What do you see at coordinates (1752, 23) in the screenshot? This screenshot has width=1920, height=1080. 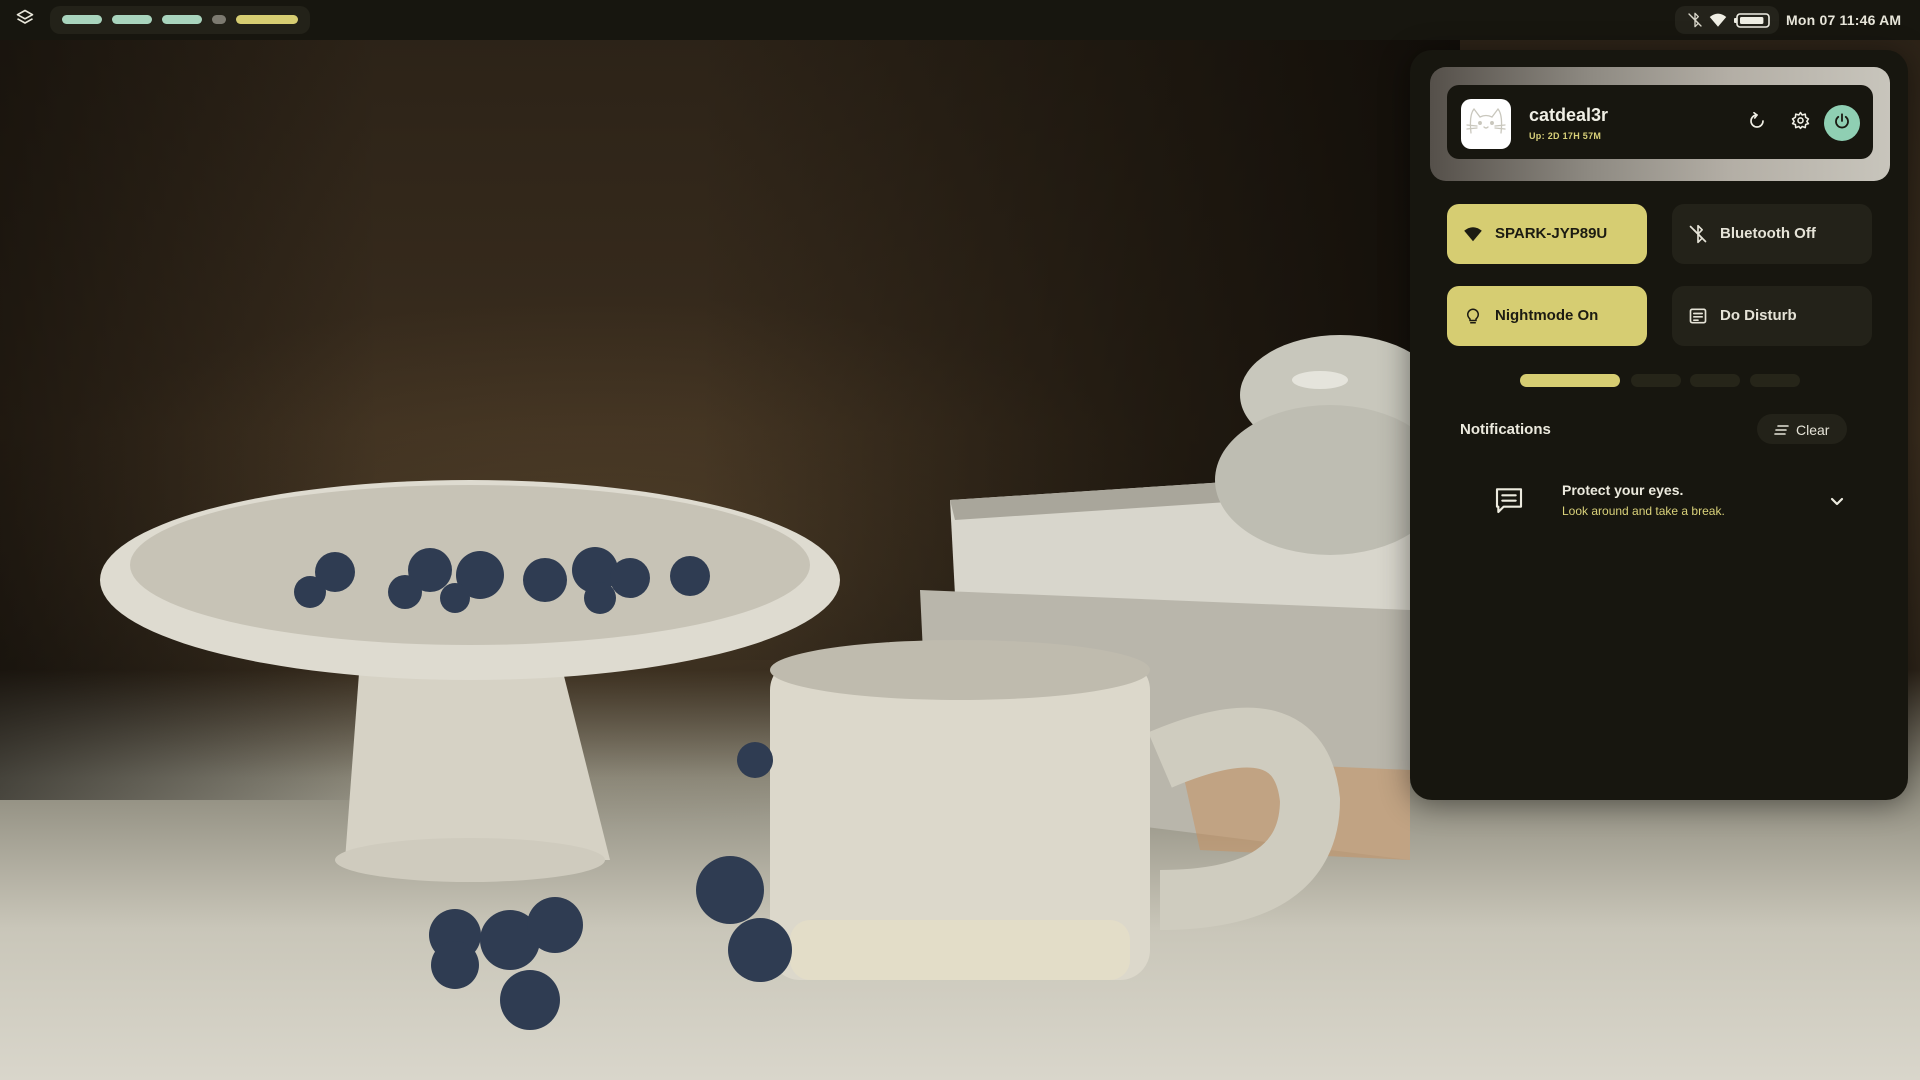 I see `battery-icon` at bounding box center [1752, 23].